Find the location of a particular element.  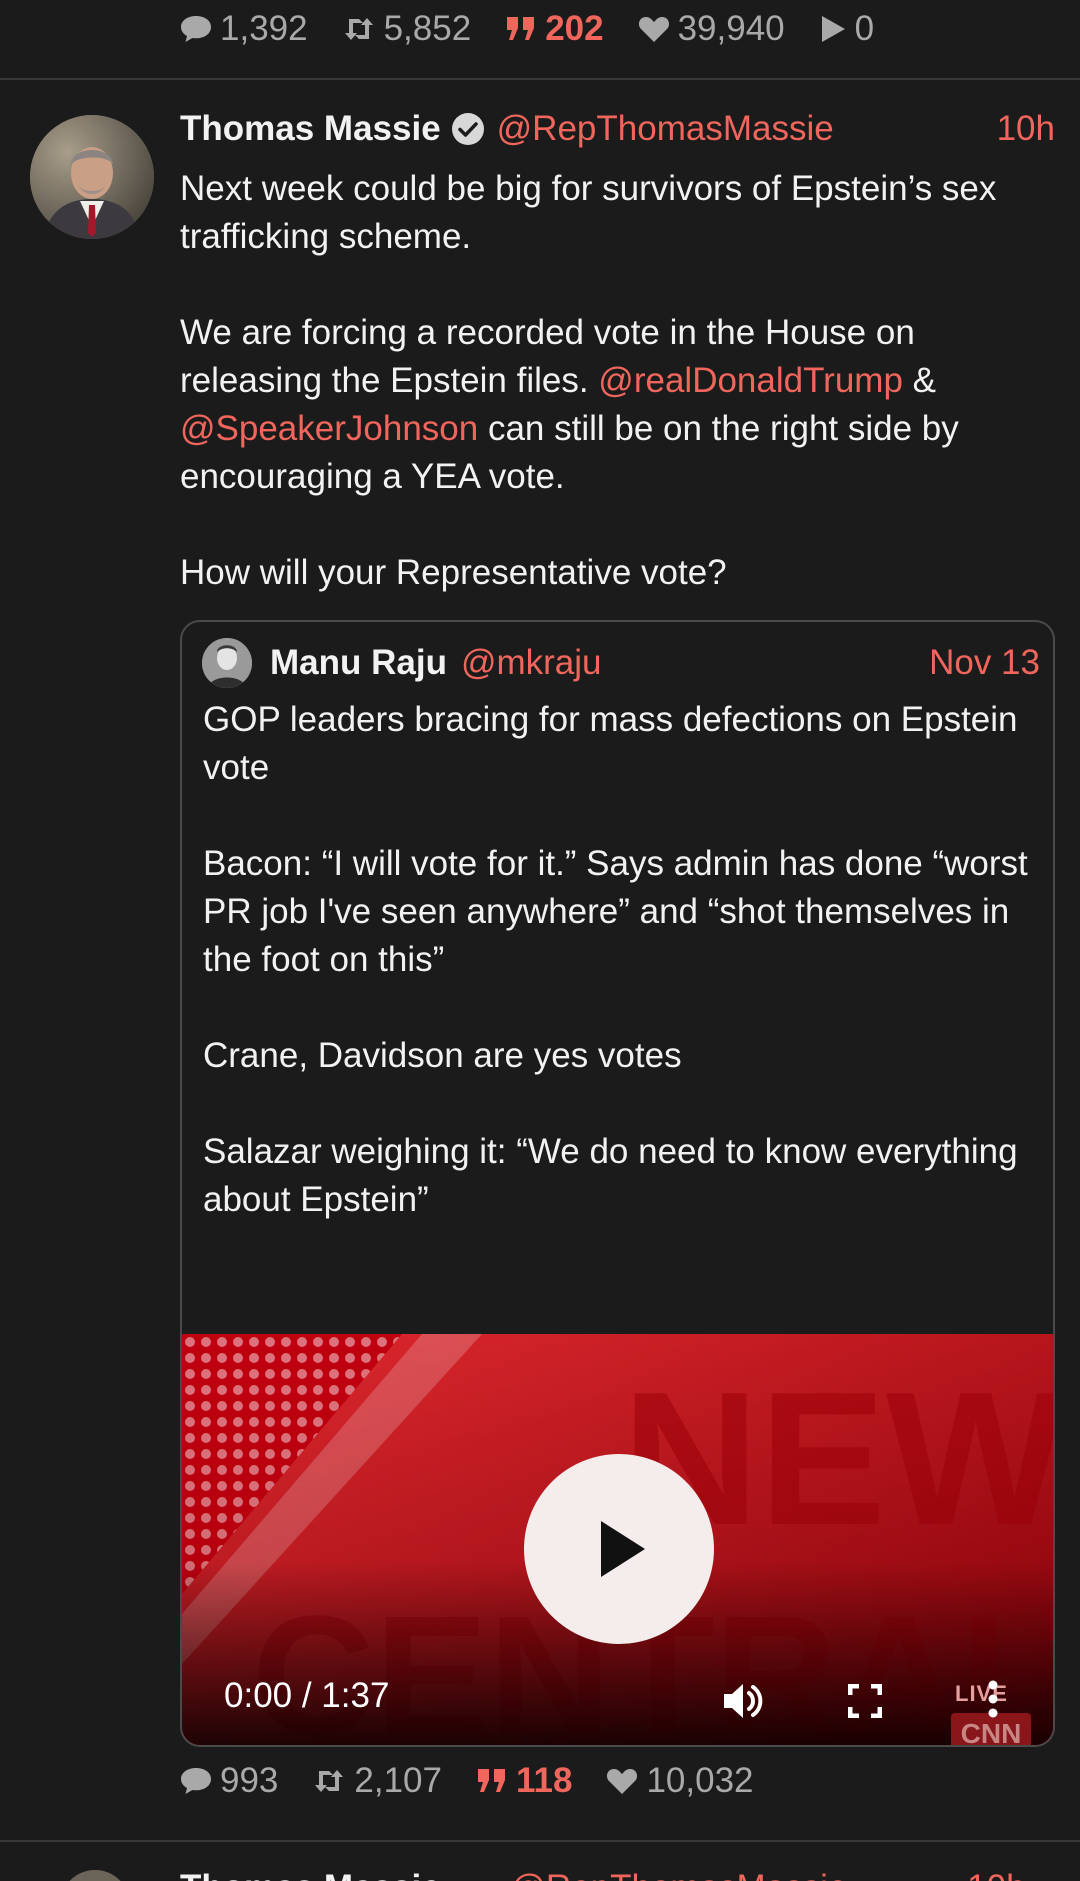

fullscreen-icon is located at coordinates (865, 1701).